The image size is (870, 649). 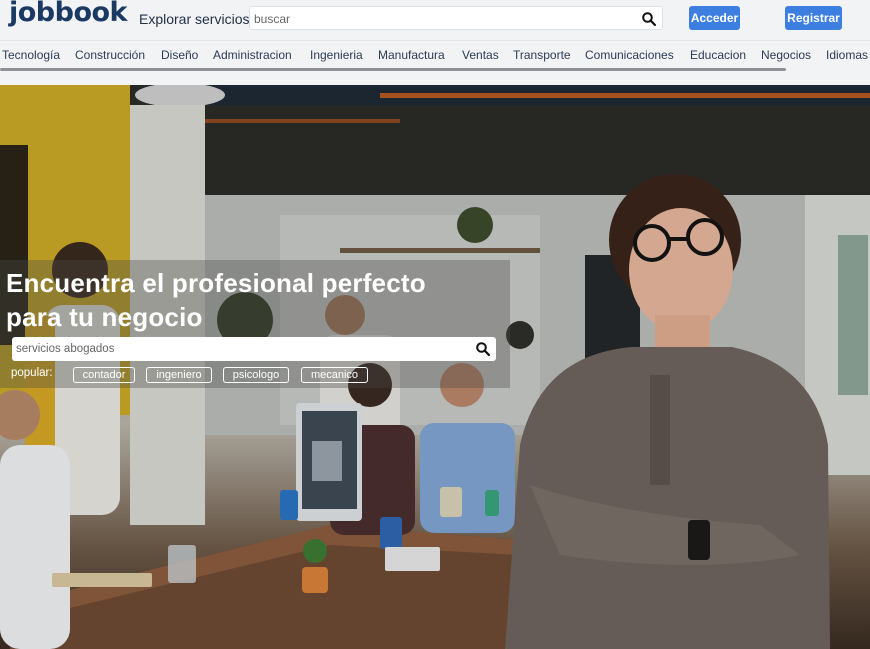 What do you see at coordinates (31, 55) in the screenshot?
I see `category-tecnologia: Tecnología` at bounding box center [31, 55].